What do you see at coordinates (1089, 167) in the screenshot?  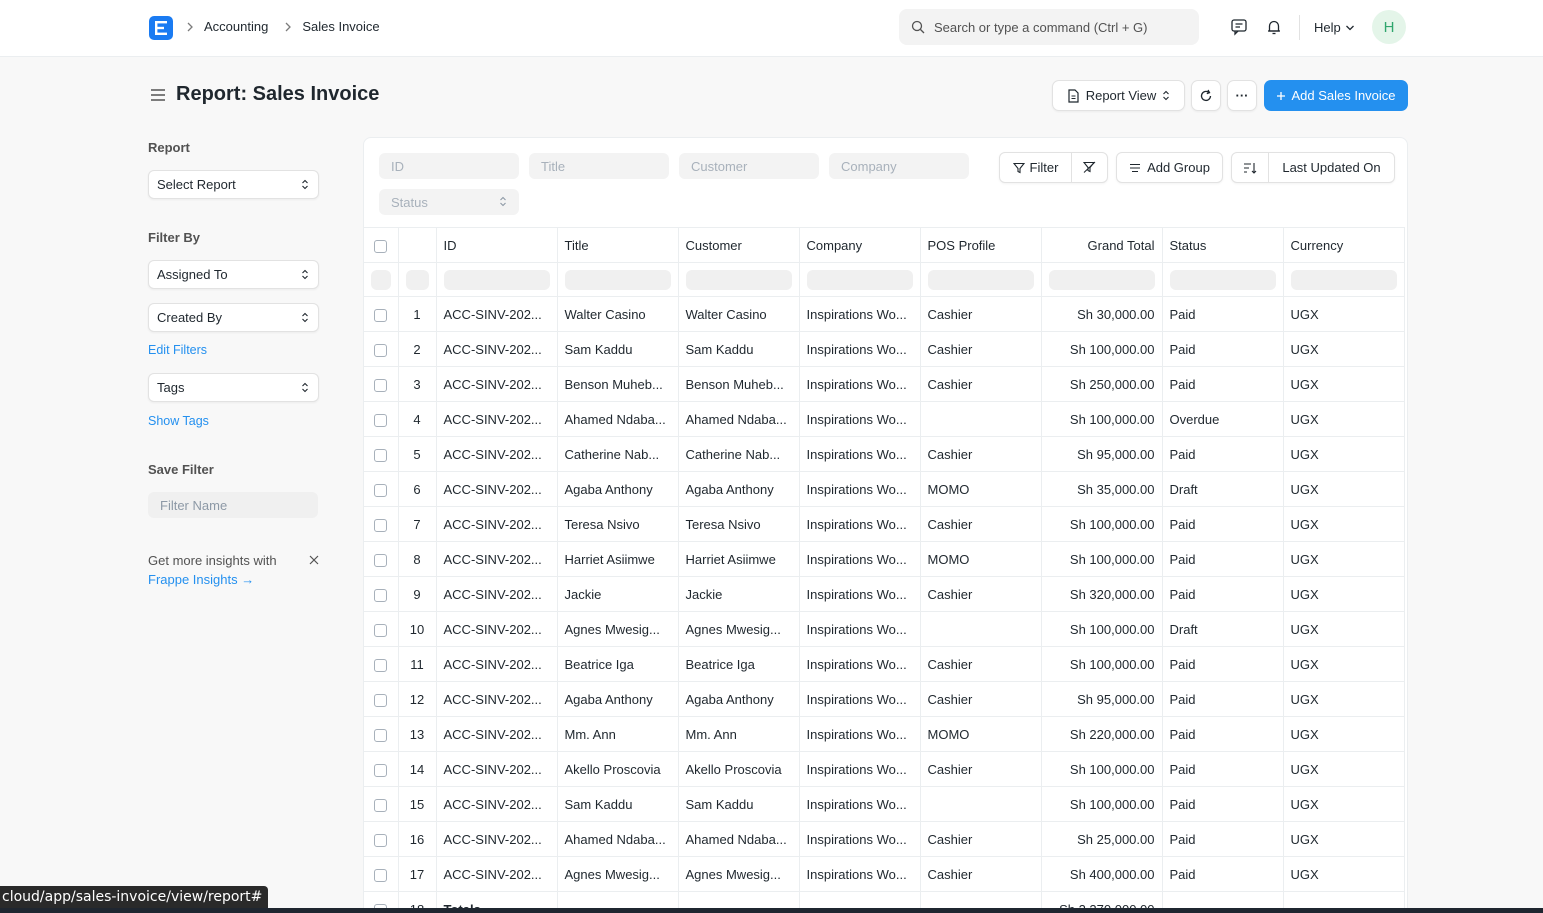 I see `clear-filter-button` at bounding box center [1089, 167].